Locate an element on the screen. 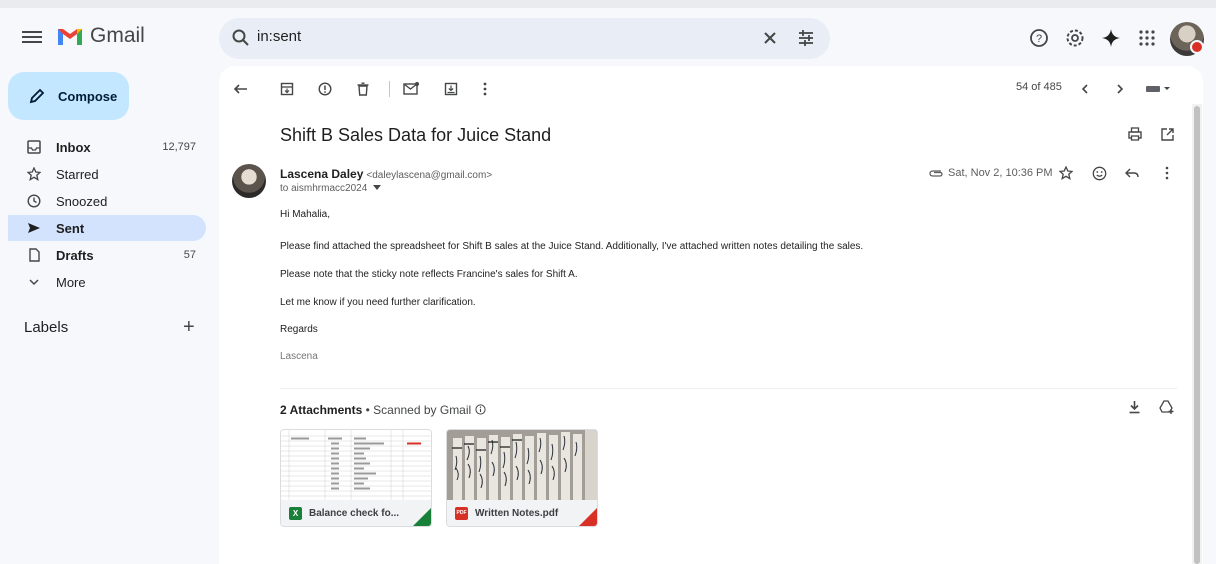  close-icon is located at coordinates (770, 38).